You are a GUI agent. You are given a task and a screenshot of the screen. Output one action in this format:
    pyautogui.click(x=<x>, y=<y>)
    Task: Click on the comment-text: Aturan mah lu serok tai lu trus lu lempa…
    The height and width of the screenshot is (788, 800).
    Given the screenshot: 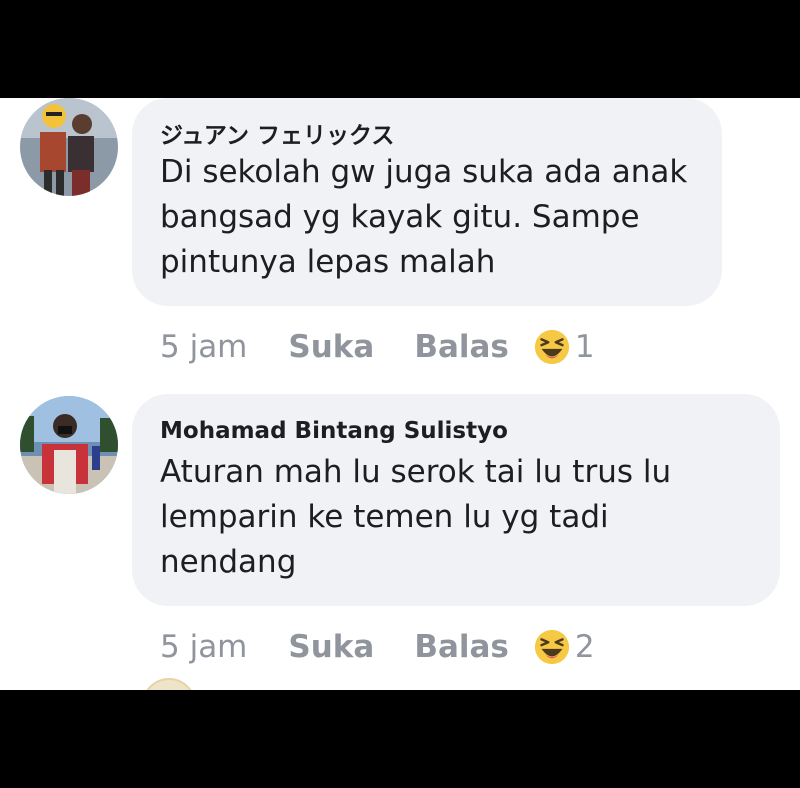 What is the action you would take?
    pyautogui.click(x=415, y=517)
    